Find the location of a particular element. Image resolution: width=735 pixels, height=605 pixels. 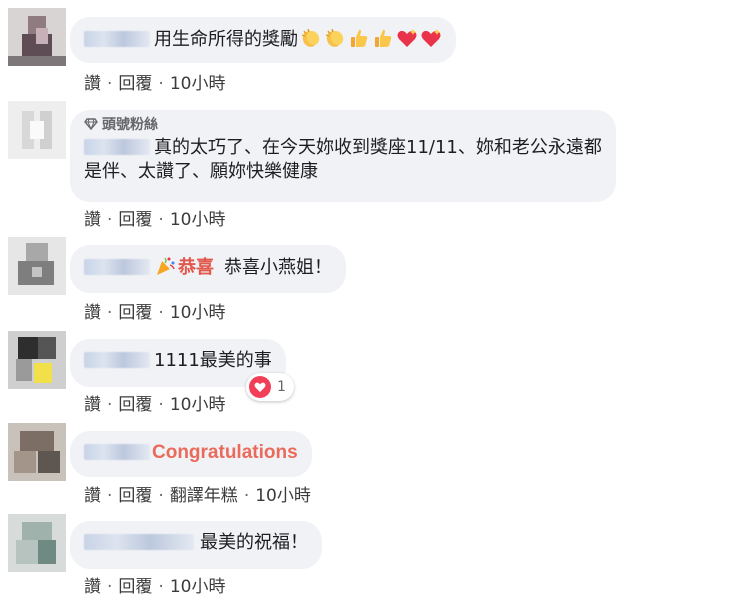

top-fan-badge: 頭號粉絲 is located at coordinates (343, 125).